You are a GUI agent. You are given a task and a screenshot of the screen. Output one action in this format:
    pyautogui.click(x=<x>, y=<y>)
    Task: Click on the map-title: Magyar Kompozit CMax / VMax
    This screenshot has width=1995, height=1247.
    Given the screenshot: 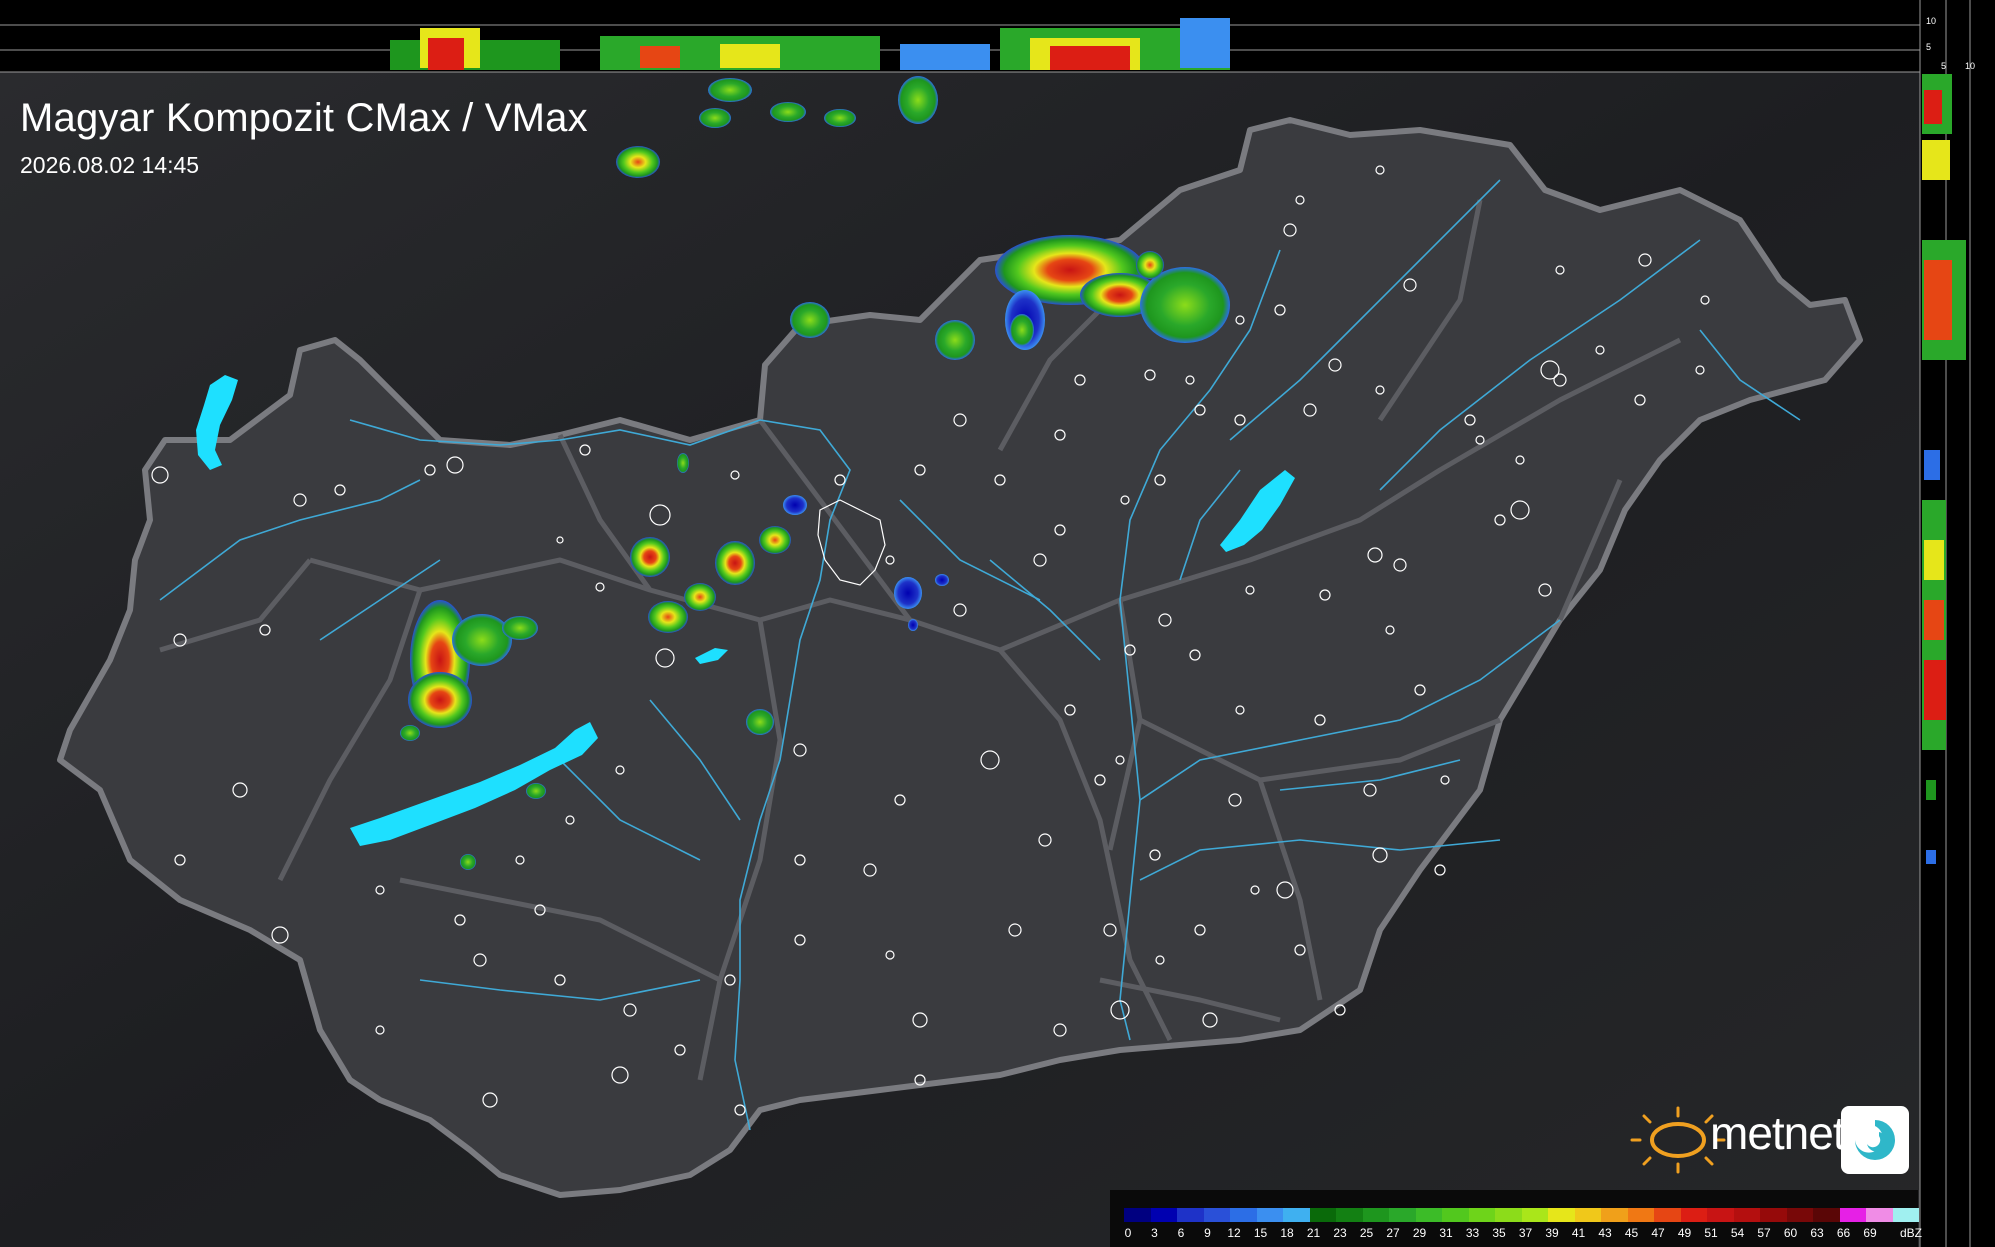 What is the action you would take?
    pyautogui.click(x=304, y=118)
    